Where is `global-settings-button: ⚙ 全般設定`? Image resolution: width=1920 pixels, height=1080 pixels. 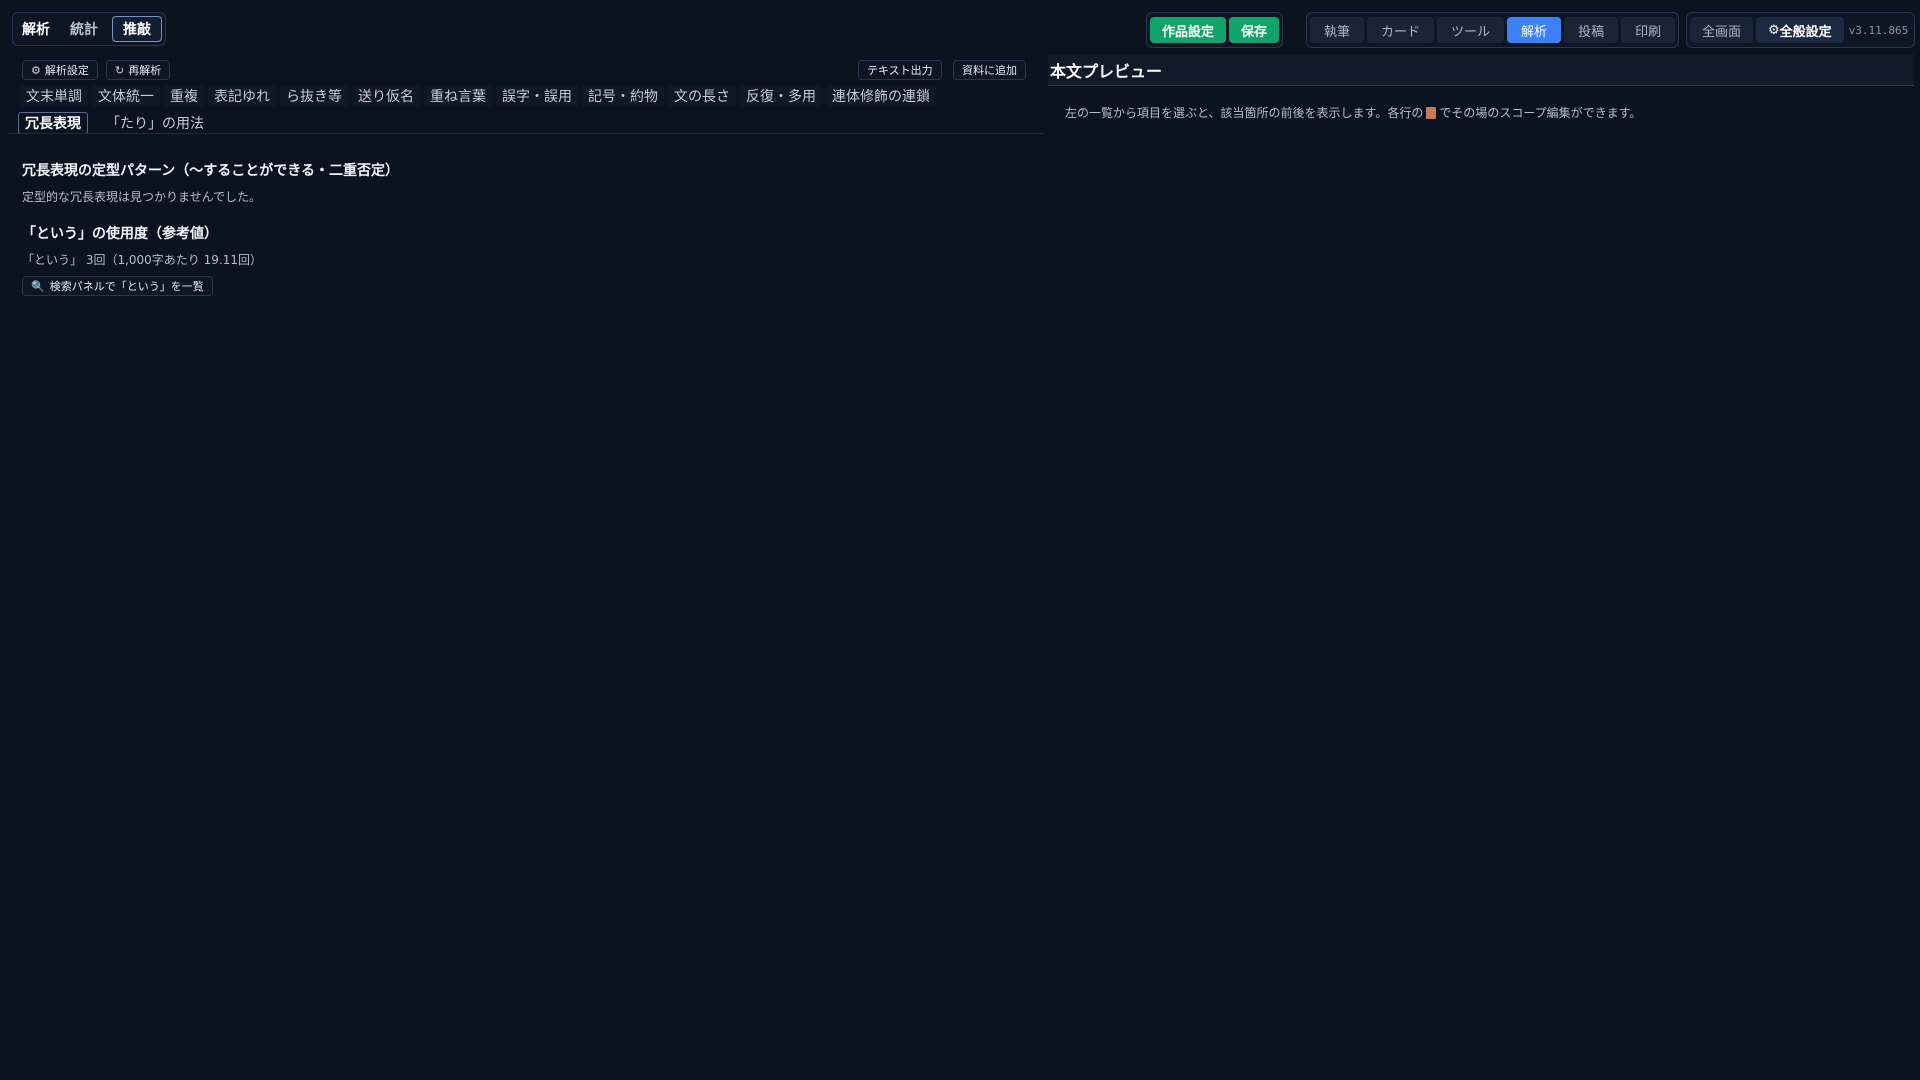
global-settings-button: ⚙ 全般設定 is located at coordinates (1800, 30).